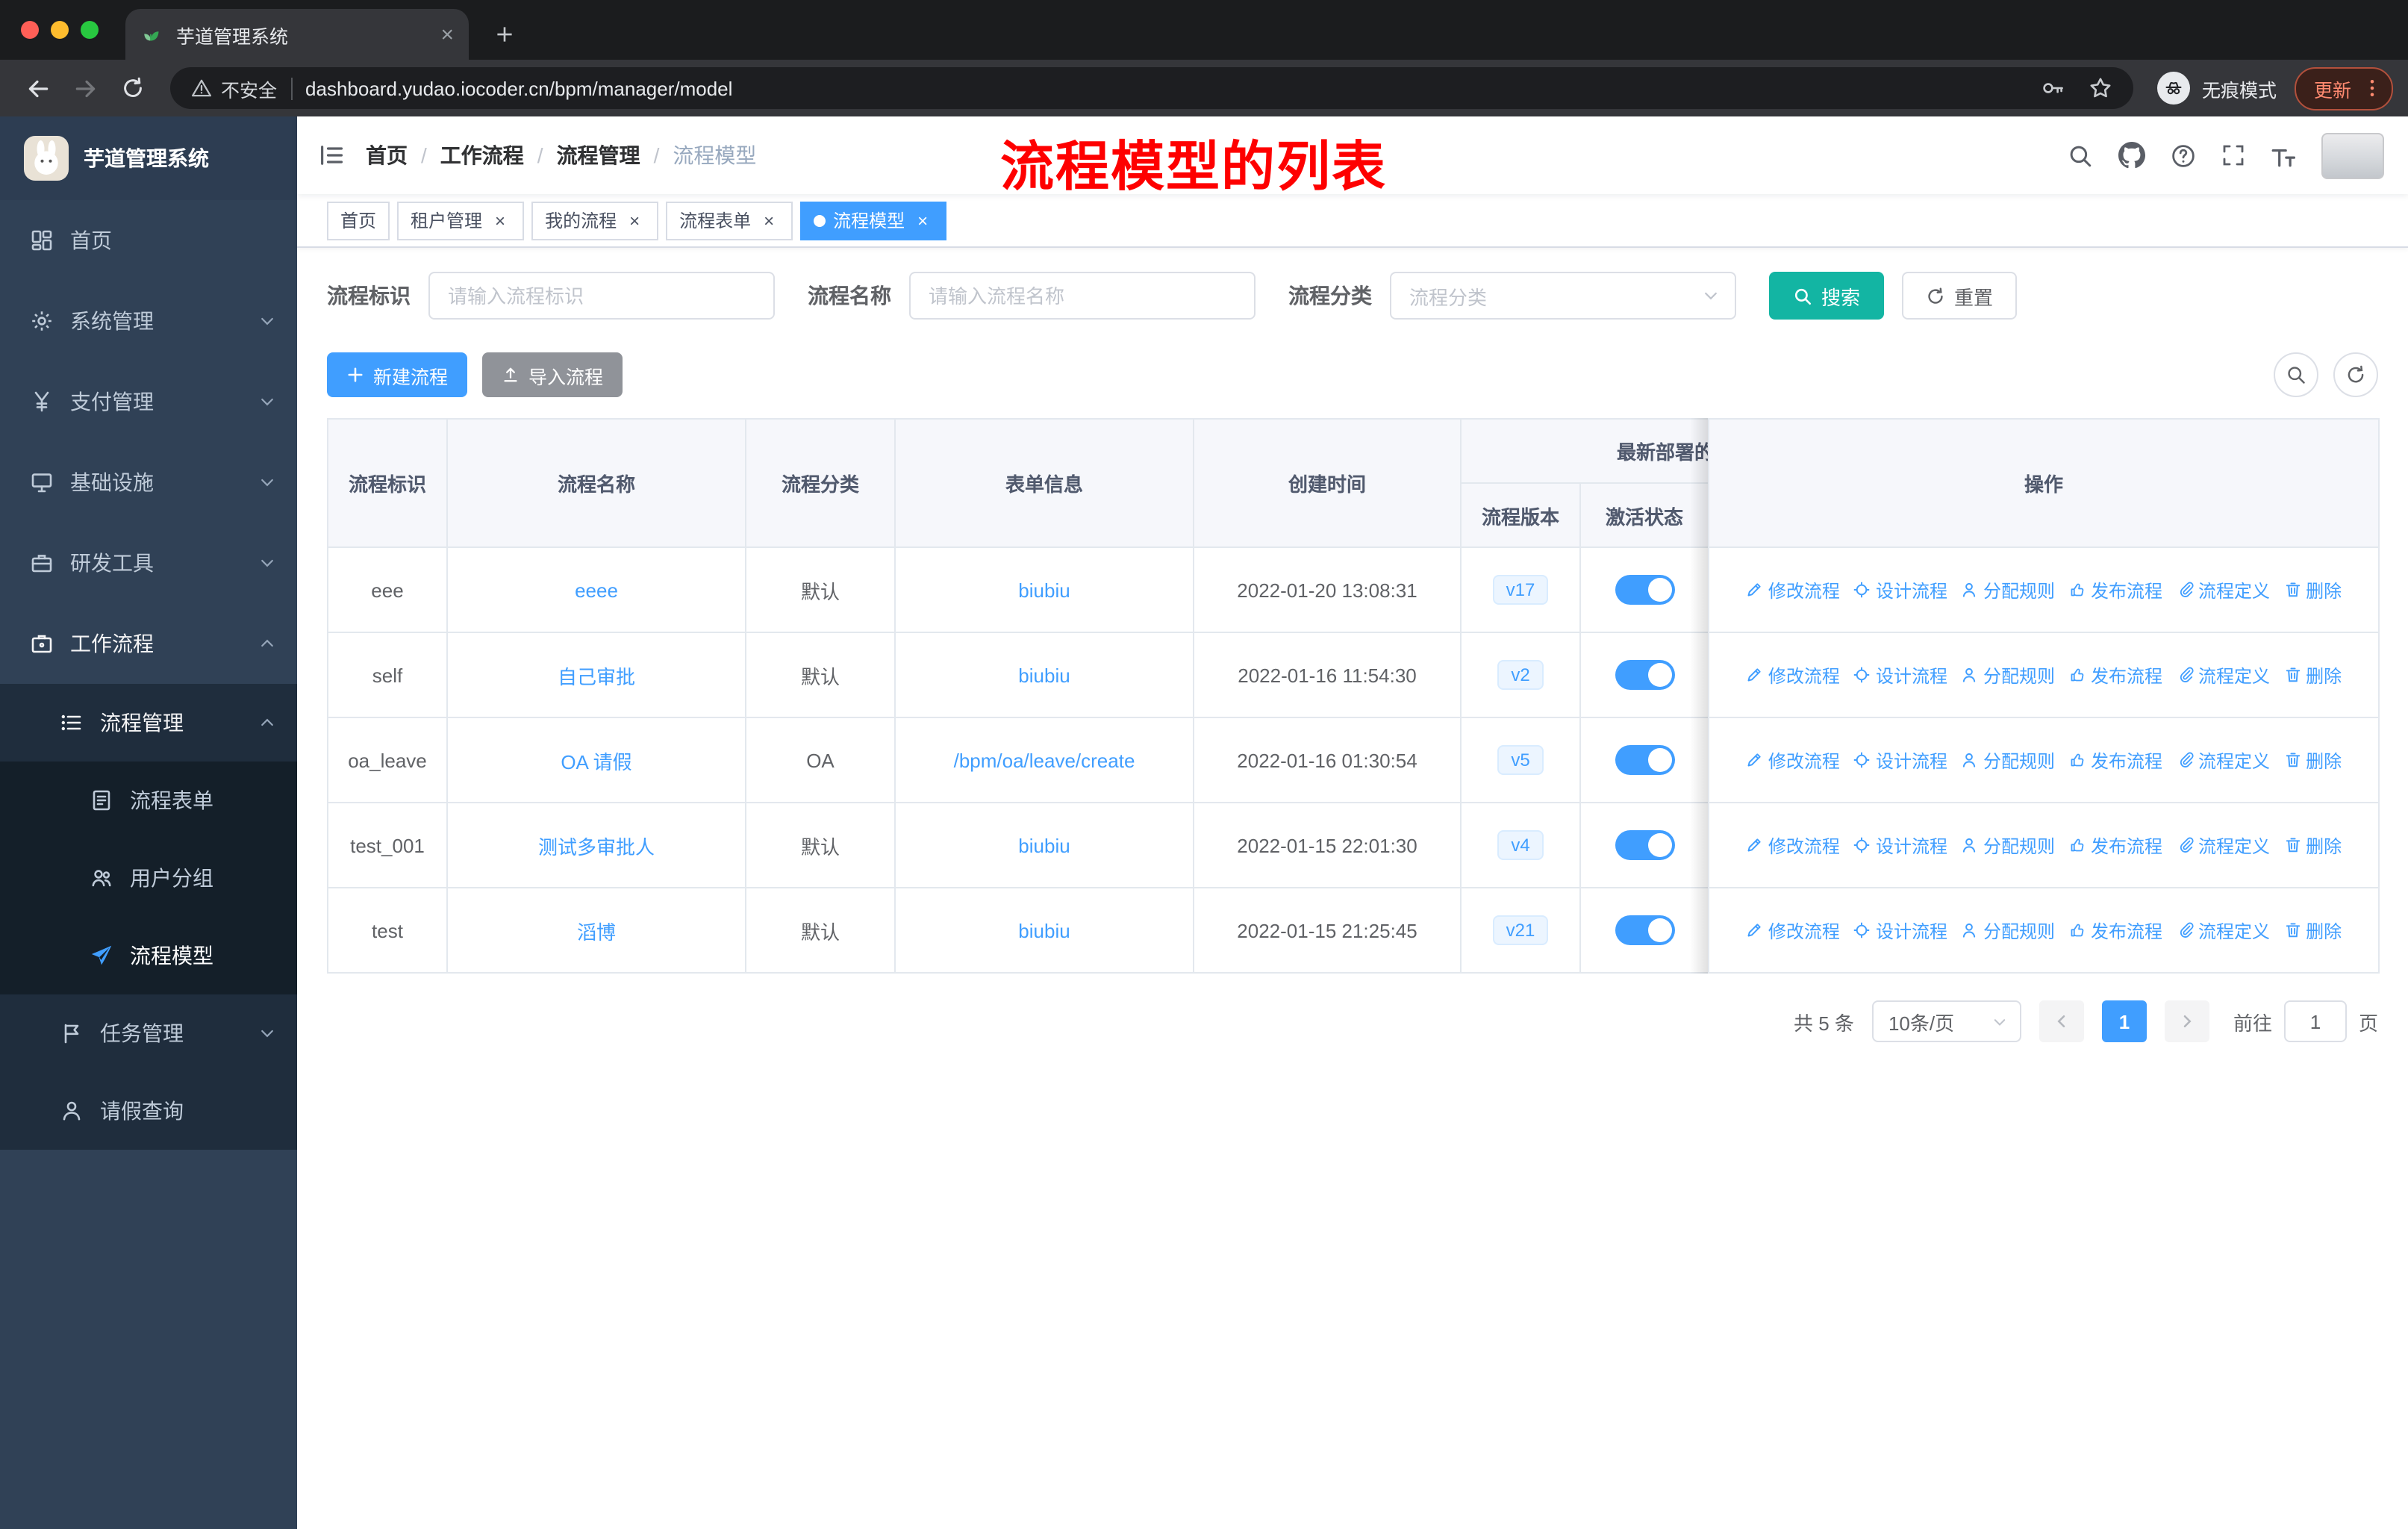 This screenshot has height=1529, width=2408. Describe the element at coordinates (148, 1033) in the screenshot. I see `sidebar-item-task-mgmt: 任务管理` at that location.